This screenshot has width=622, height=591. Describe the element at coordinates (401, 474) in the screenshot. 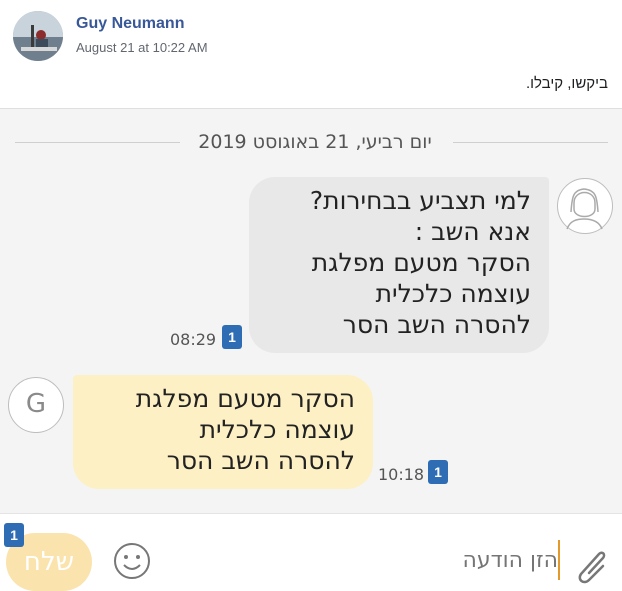

I see `message-time: 10:18` at that location.